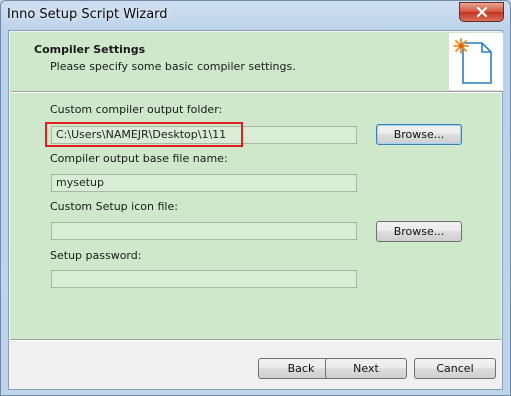 The height and width of the screenshot is (396, 511). What do you see at coordinates (136, 109) in the screenshot?
I see `output-folder-label: Custom compiler output folder:` at bounding box center [136, 109].